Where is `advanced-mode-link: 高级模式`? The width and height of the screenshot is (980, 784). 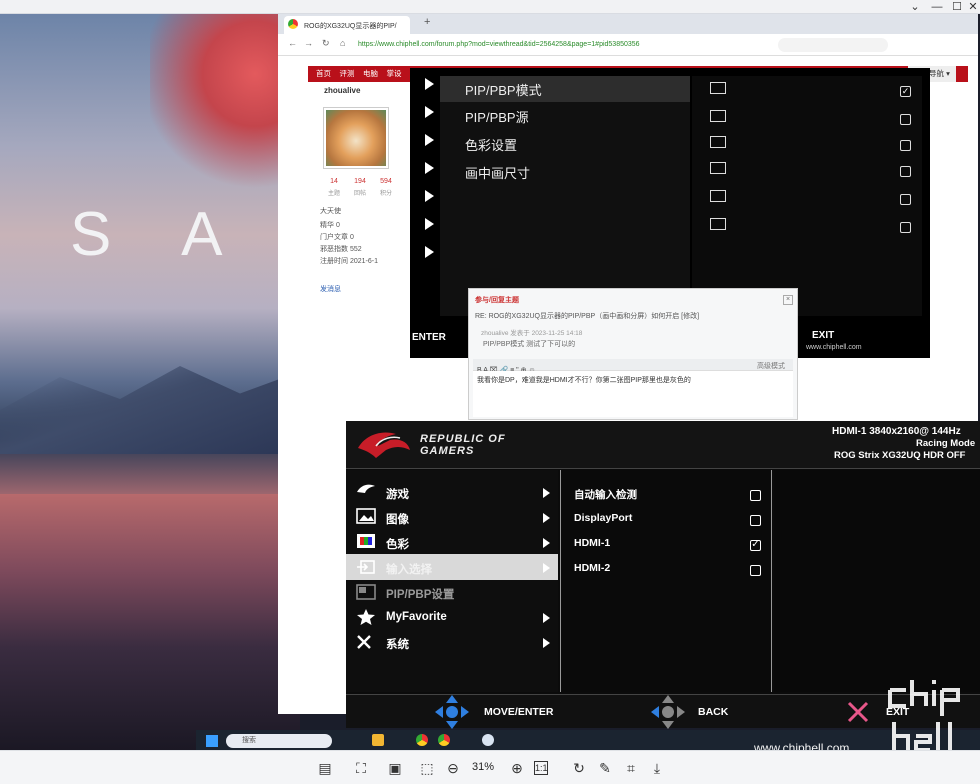
advanced-mode-link: 高级模式 is located at coordinates (771, 366).